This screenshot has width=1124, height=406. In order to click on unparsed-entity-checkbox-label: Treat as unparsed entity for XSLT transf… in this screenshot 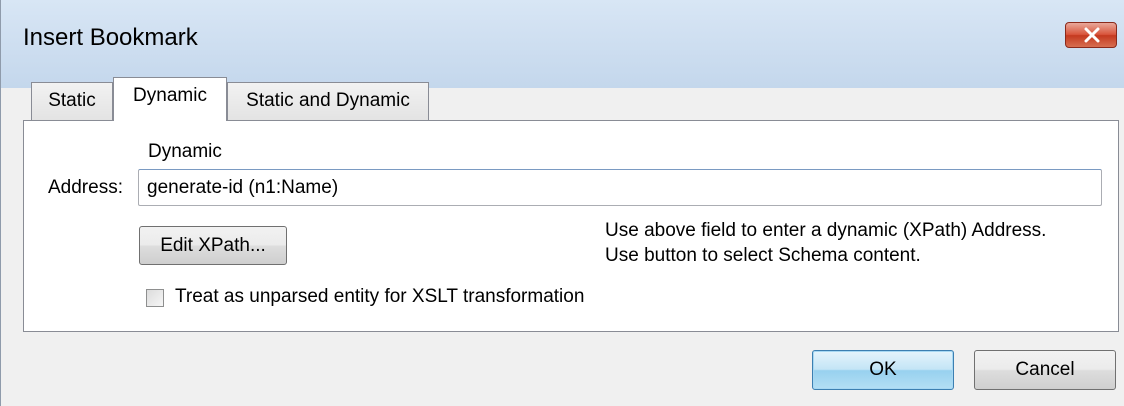, I will do `click(379, 297)`.